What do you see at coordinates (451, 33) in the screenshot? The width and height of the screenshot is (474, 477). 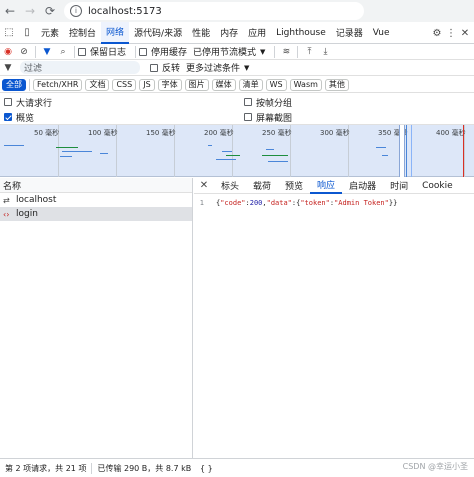 I see `more-options-icon: ⋮` at bounding box center [451, 33].